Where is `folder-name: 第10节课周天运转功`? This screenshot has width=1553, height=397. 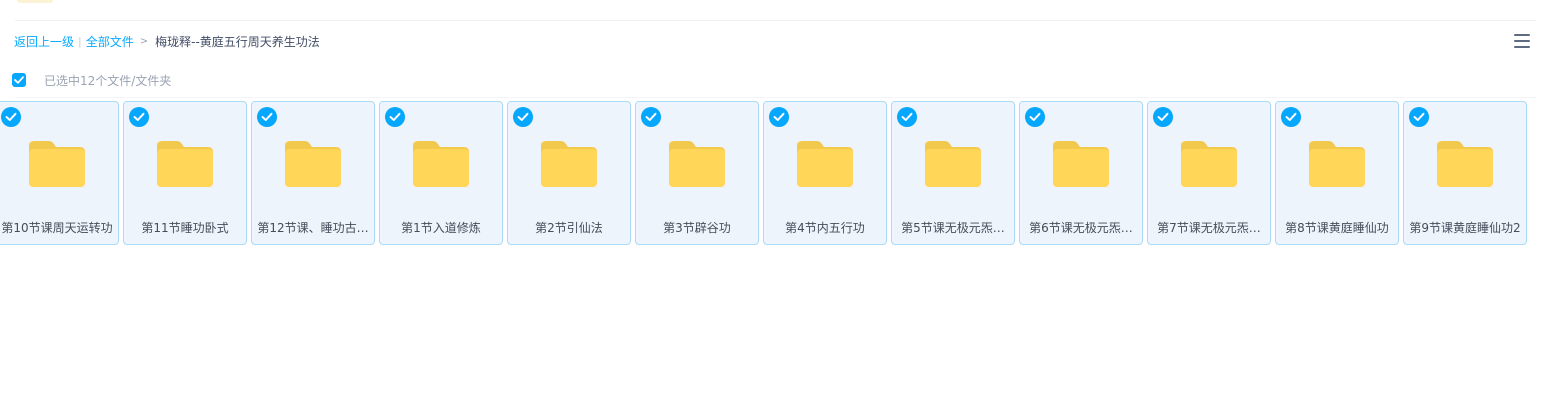
folder-name: 第10节课周天运转功 is located at coordinates (57, 228).